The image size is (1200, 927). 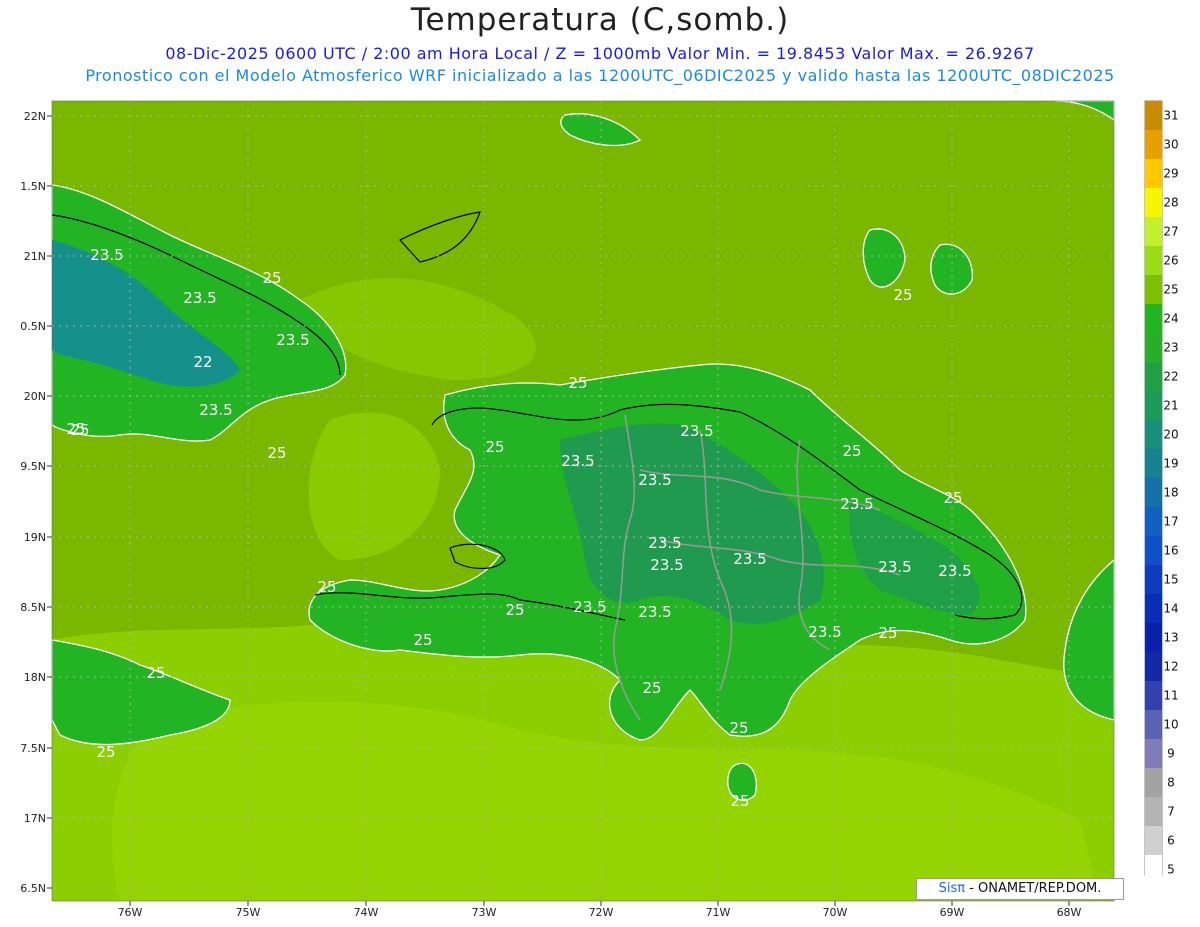 What do you see at coordinates (1170, 348) in the screenshot?
I see `colorbar-level-label: 23` at bounding box center [1170, 348].